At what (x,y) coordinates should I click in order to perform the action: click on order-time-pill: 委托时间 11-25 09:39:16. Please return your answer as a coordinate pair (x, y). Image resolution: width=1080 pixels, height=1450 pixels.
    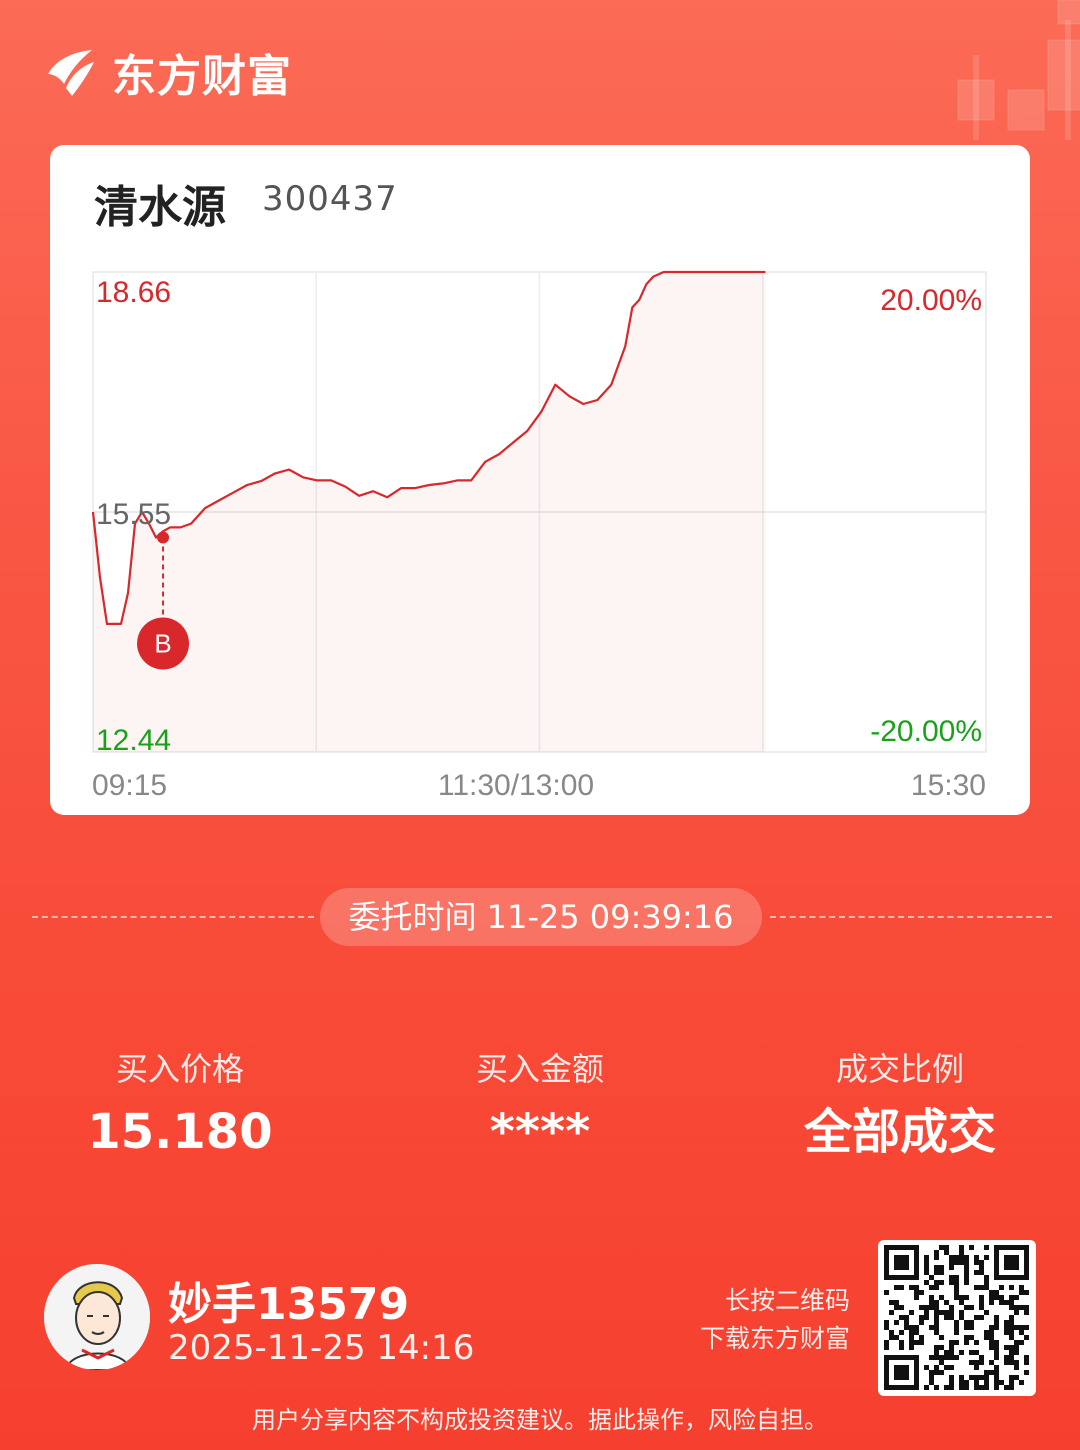
    Looking at the image, I should click on (541, 917).